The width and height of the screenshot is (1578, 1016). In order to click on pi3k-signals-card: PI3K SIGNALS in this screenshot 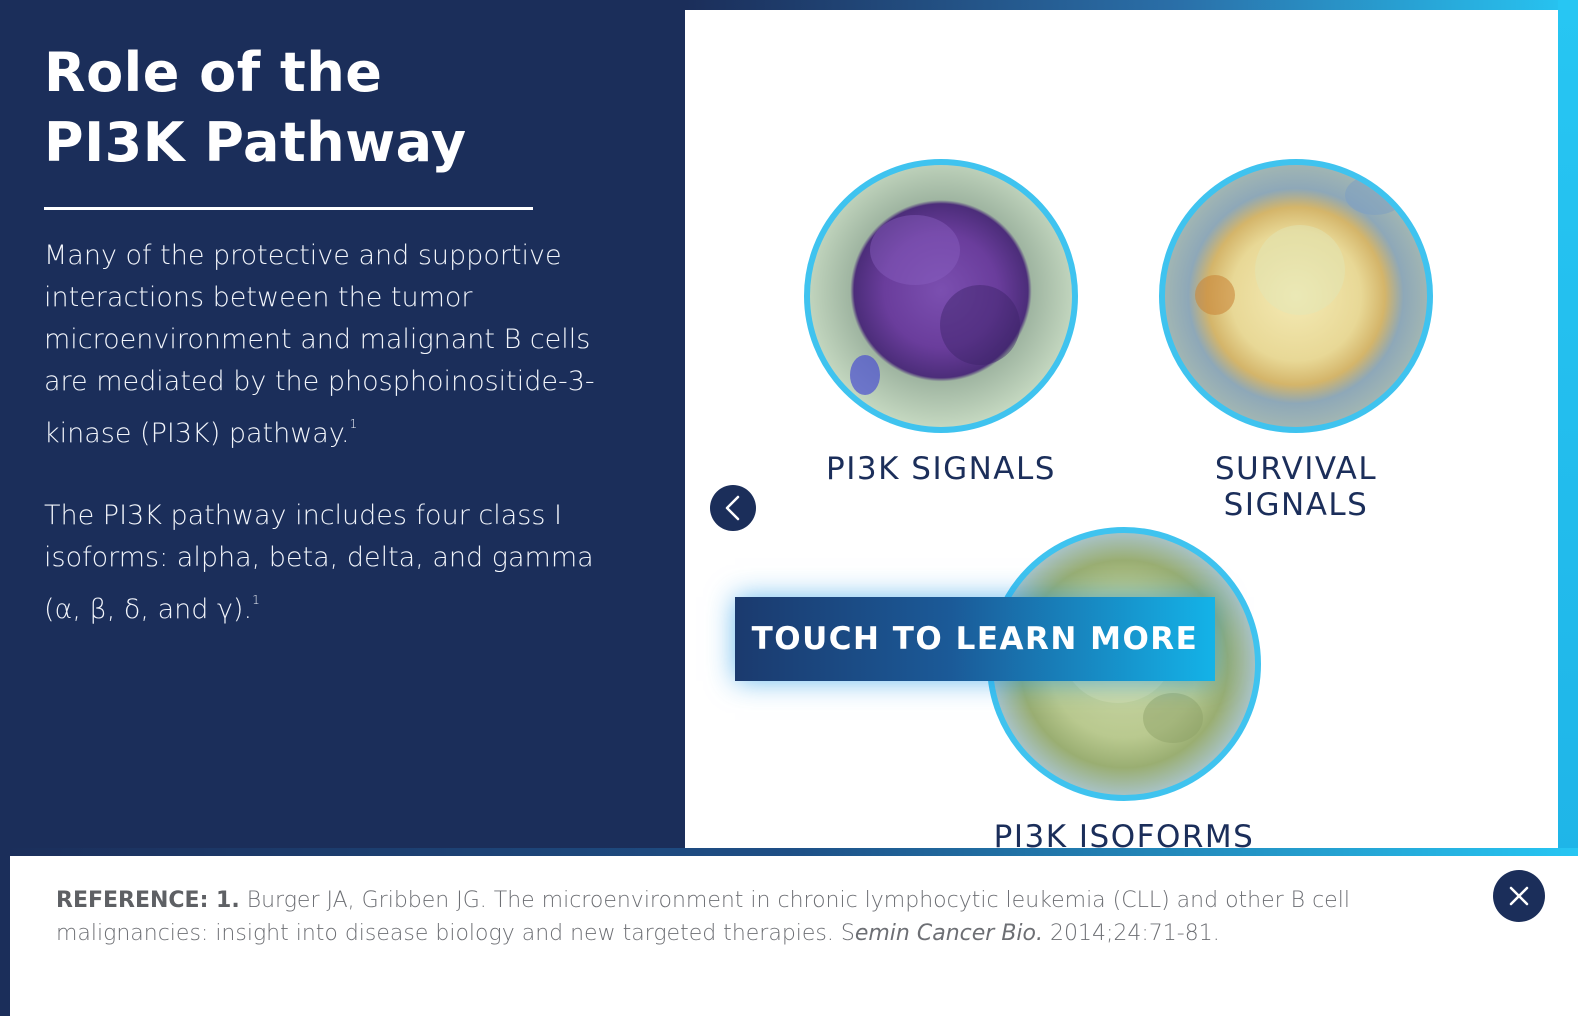, I will do `click(941, 323)`.